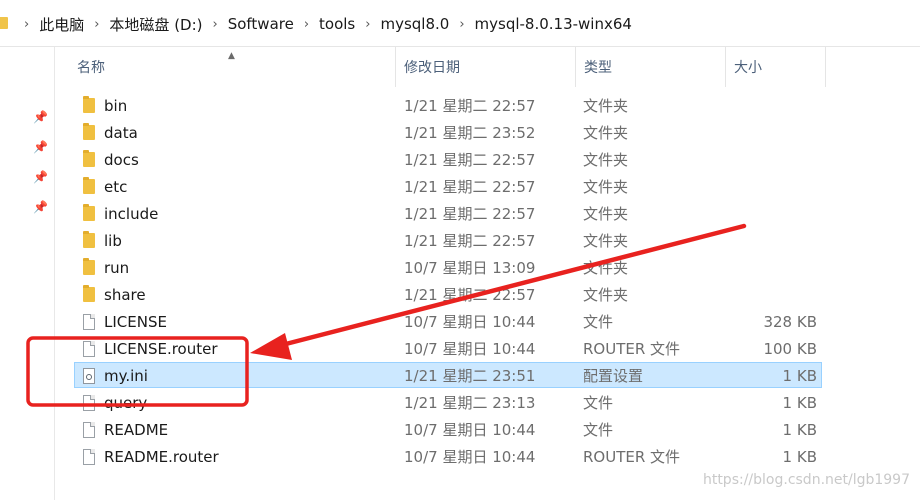 The width and height of the screenshot is (920, 500). I want to click on file-name: LICENSE.router, so click(161, 349).